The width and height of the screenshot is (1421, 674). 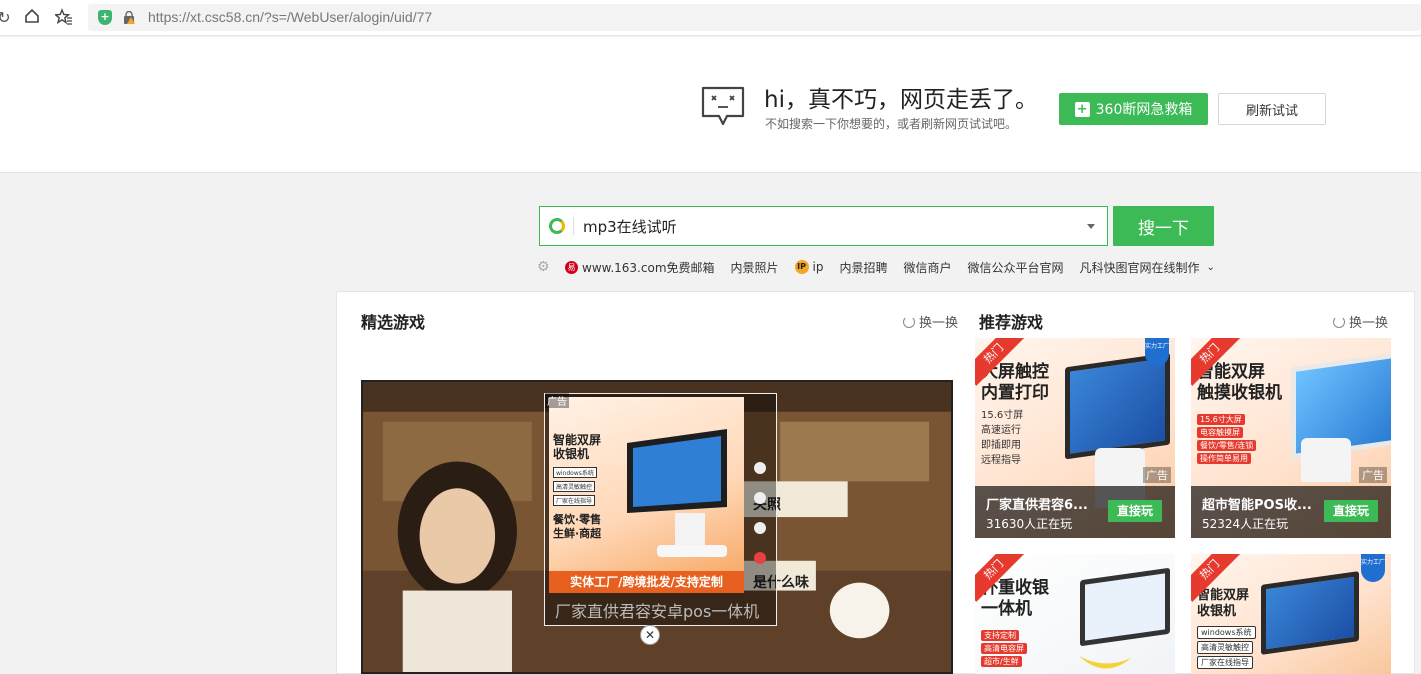 What do you see at coordinates (573, 226) in the screenshot?
I see `search-divider` at bounding box center [573, 226].